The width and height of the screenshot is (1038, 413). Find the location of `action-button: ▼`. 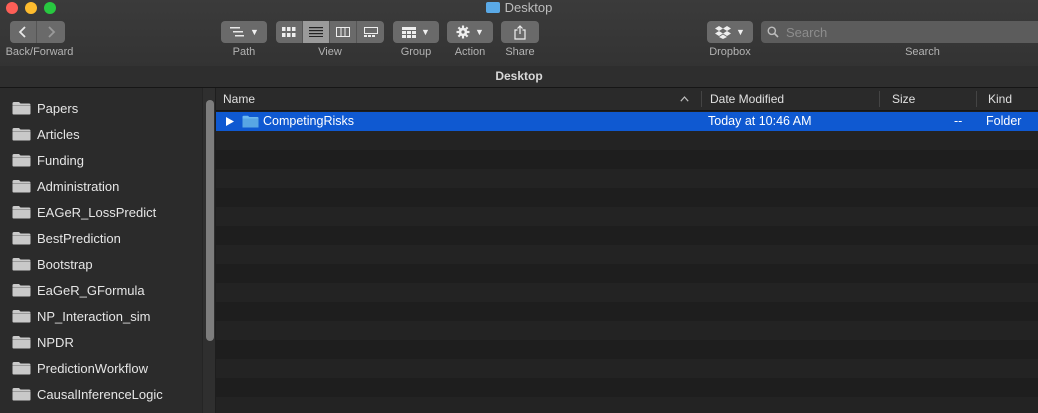

action-button: ▼ is located at coordinates (470, 32).